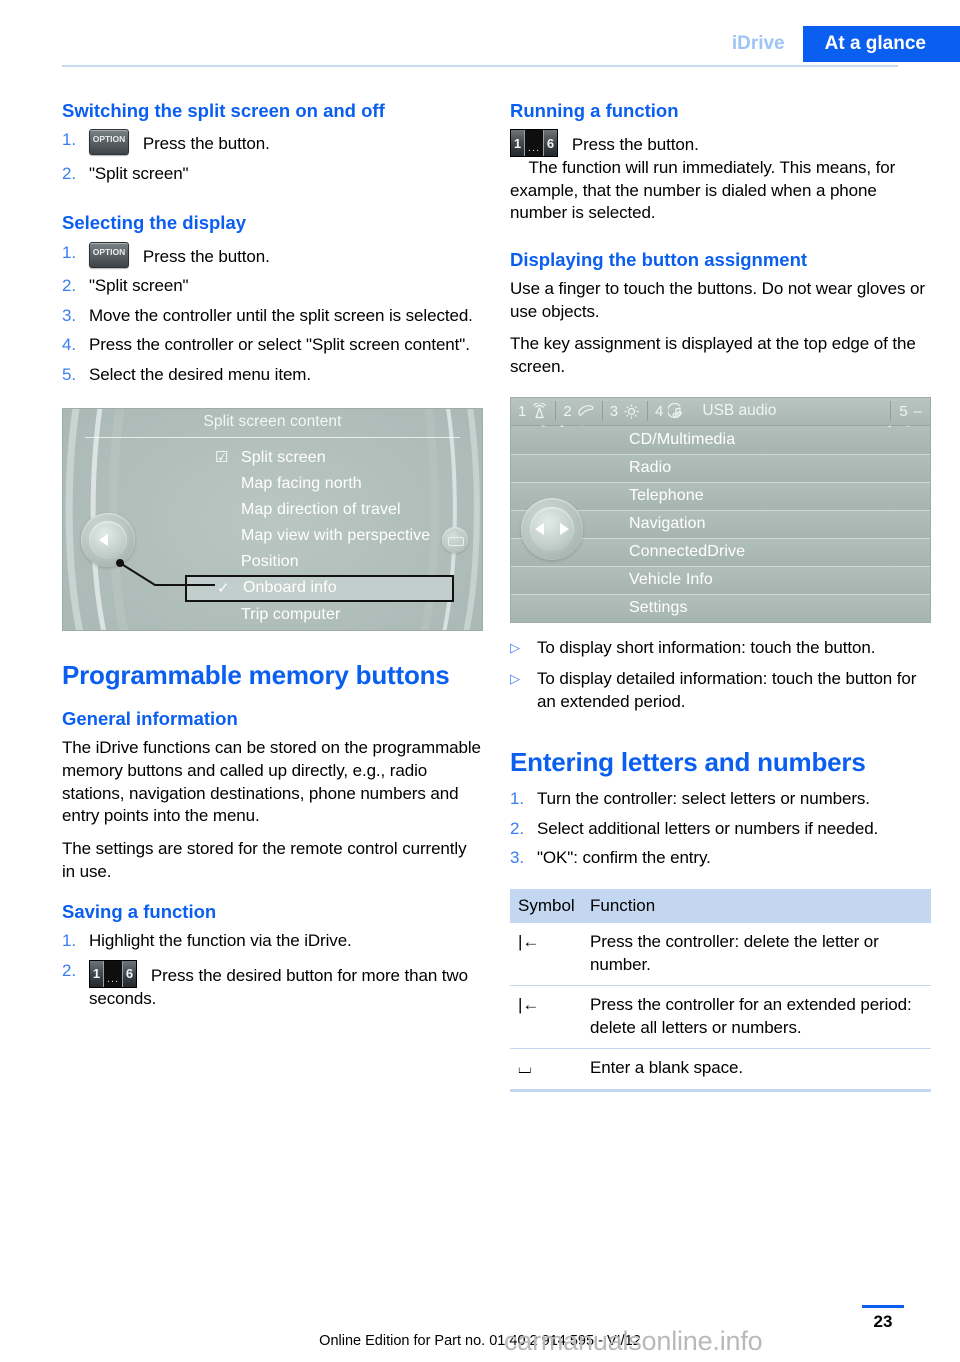  What do you see at coordinates (139, 173) in the screenshot?
I see `step-label: "Split screen"` at bounding box center [139, 173].